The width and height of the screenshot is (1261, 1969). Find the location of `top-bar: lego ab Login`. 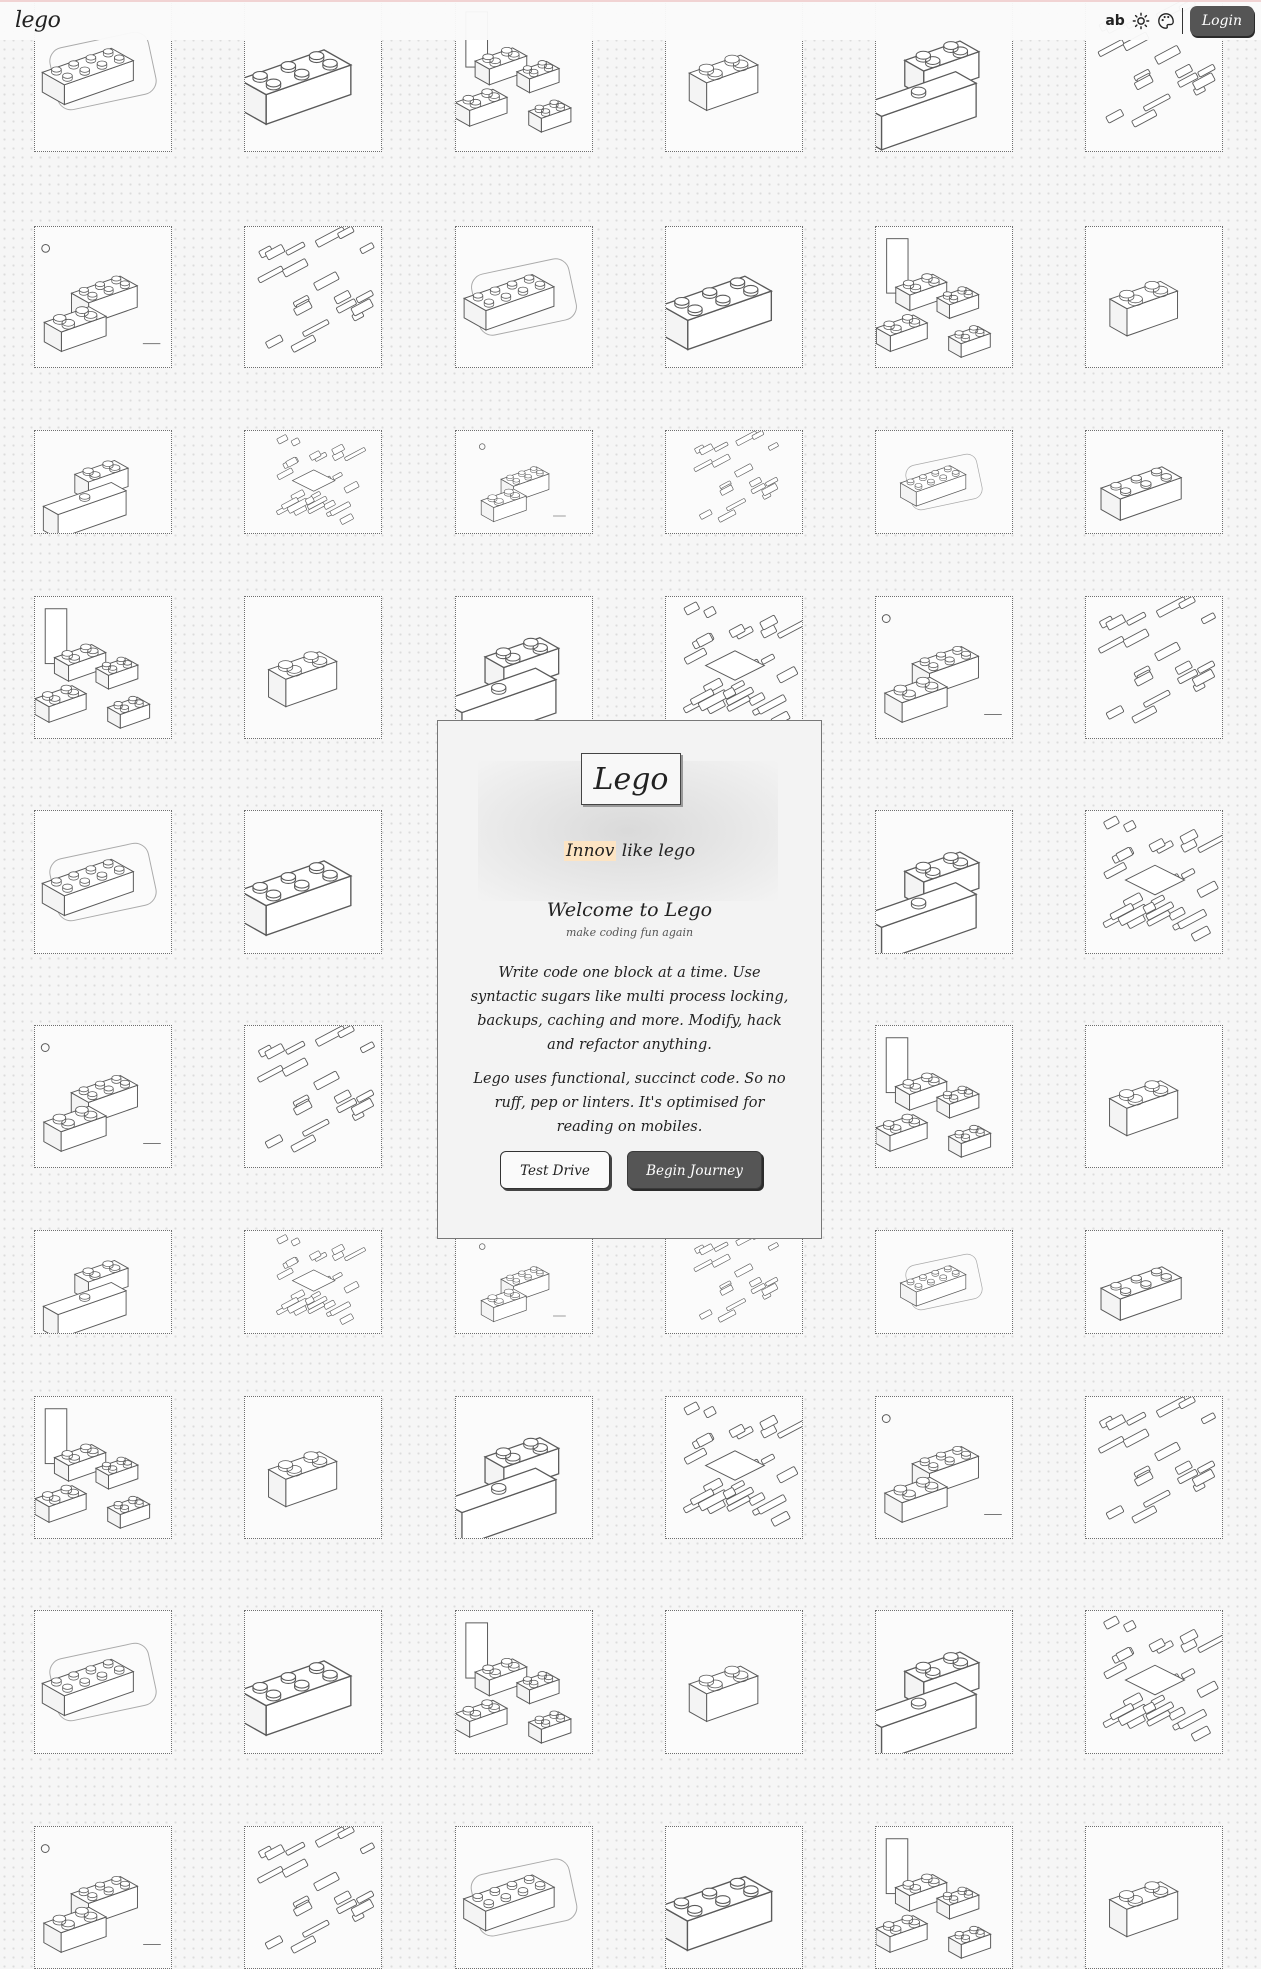

top-bar: lego ab Login is located at coordinates (630, 20).